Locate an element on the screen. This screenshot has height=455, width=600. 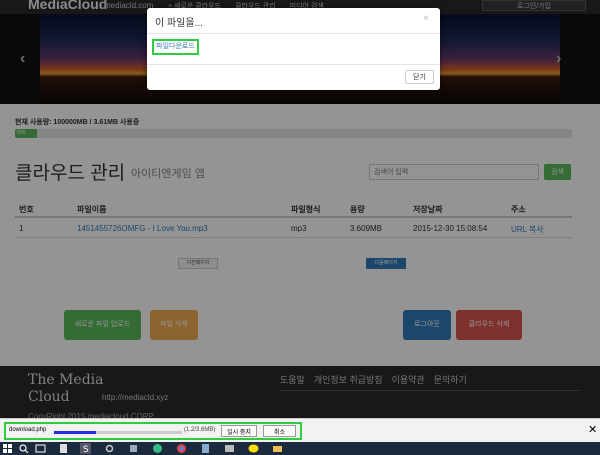
network-icon is located at coordinates (133, 448).